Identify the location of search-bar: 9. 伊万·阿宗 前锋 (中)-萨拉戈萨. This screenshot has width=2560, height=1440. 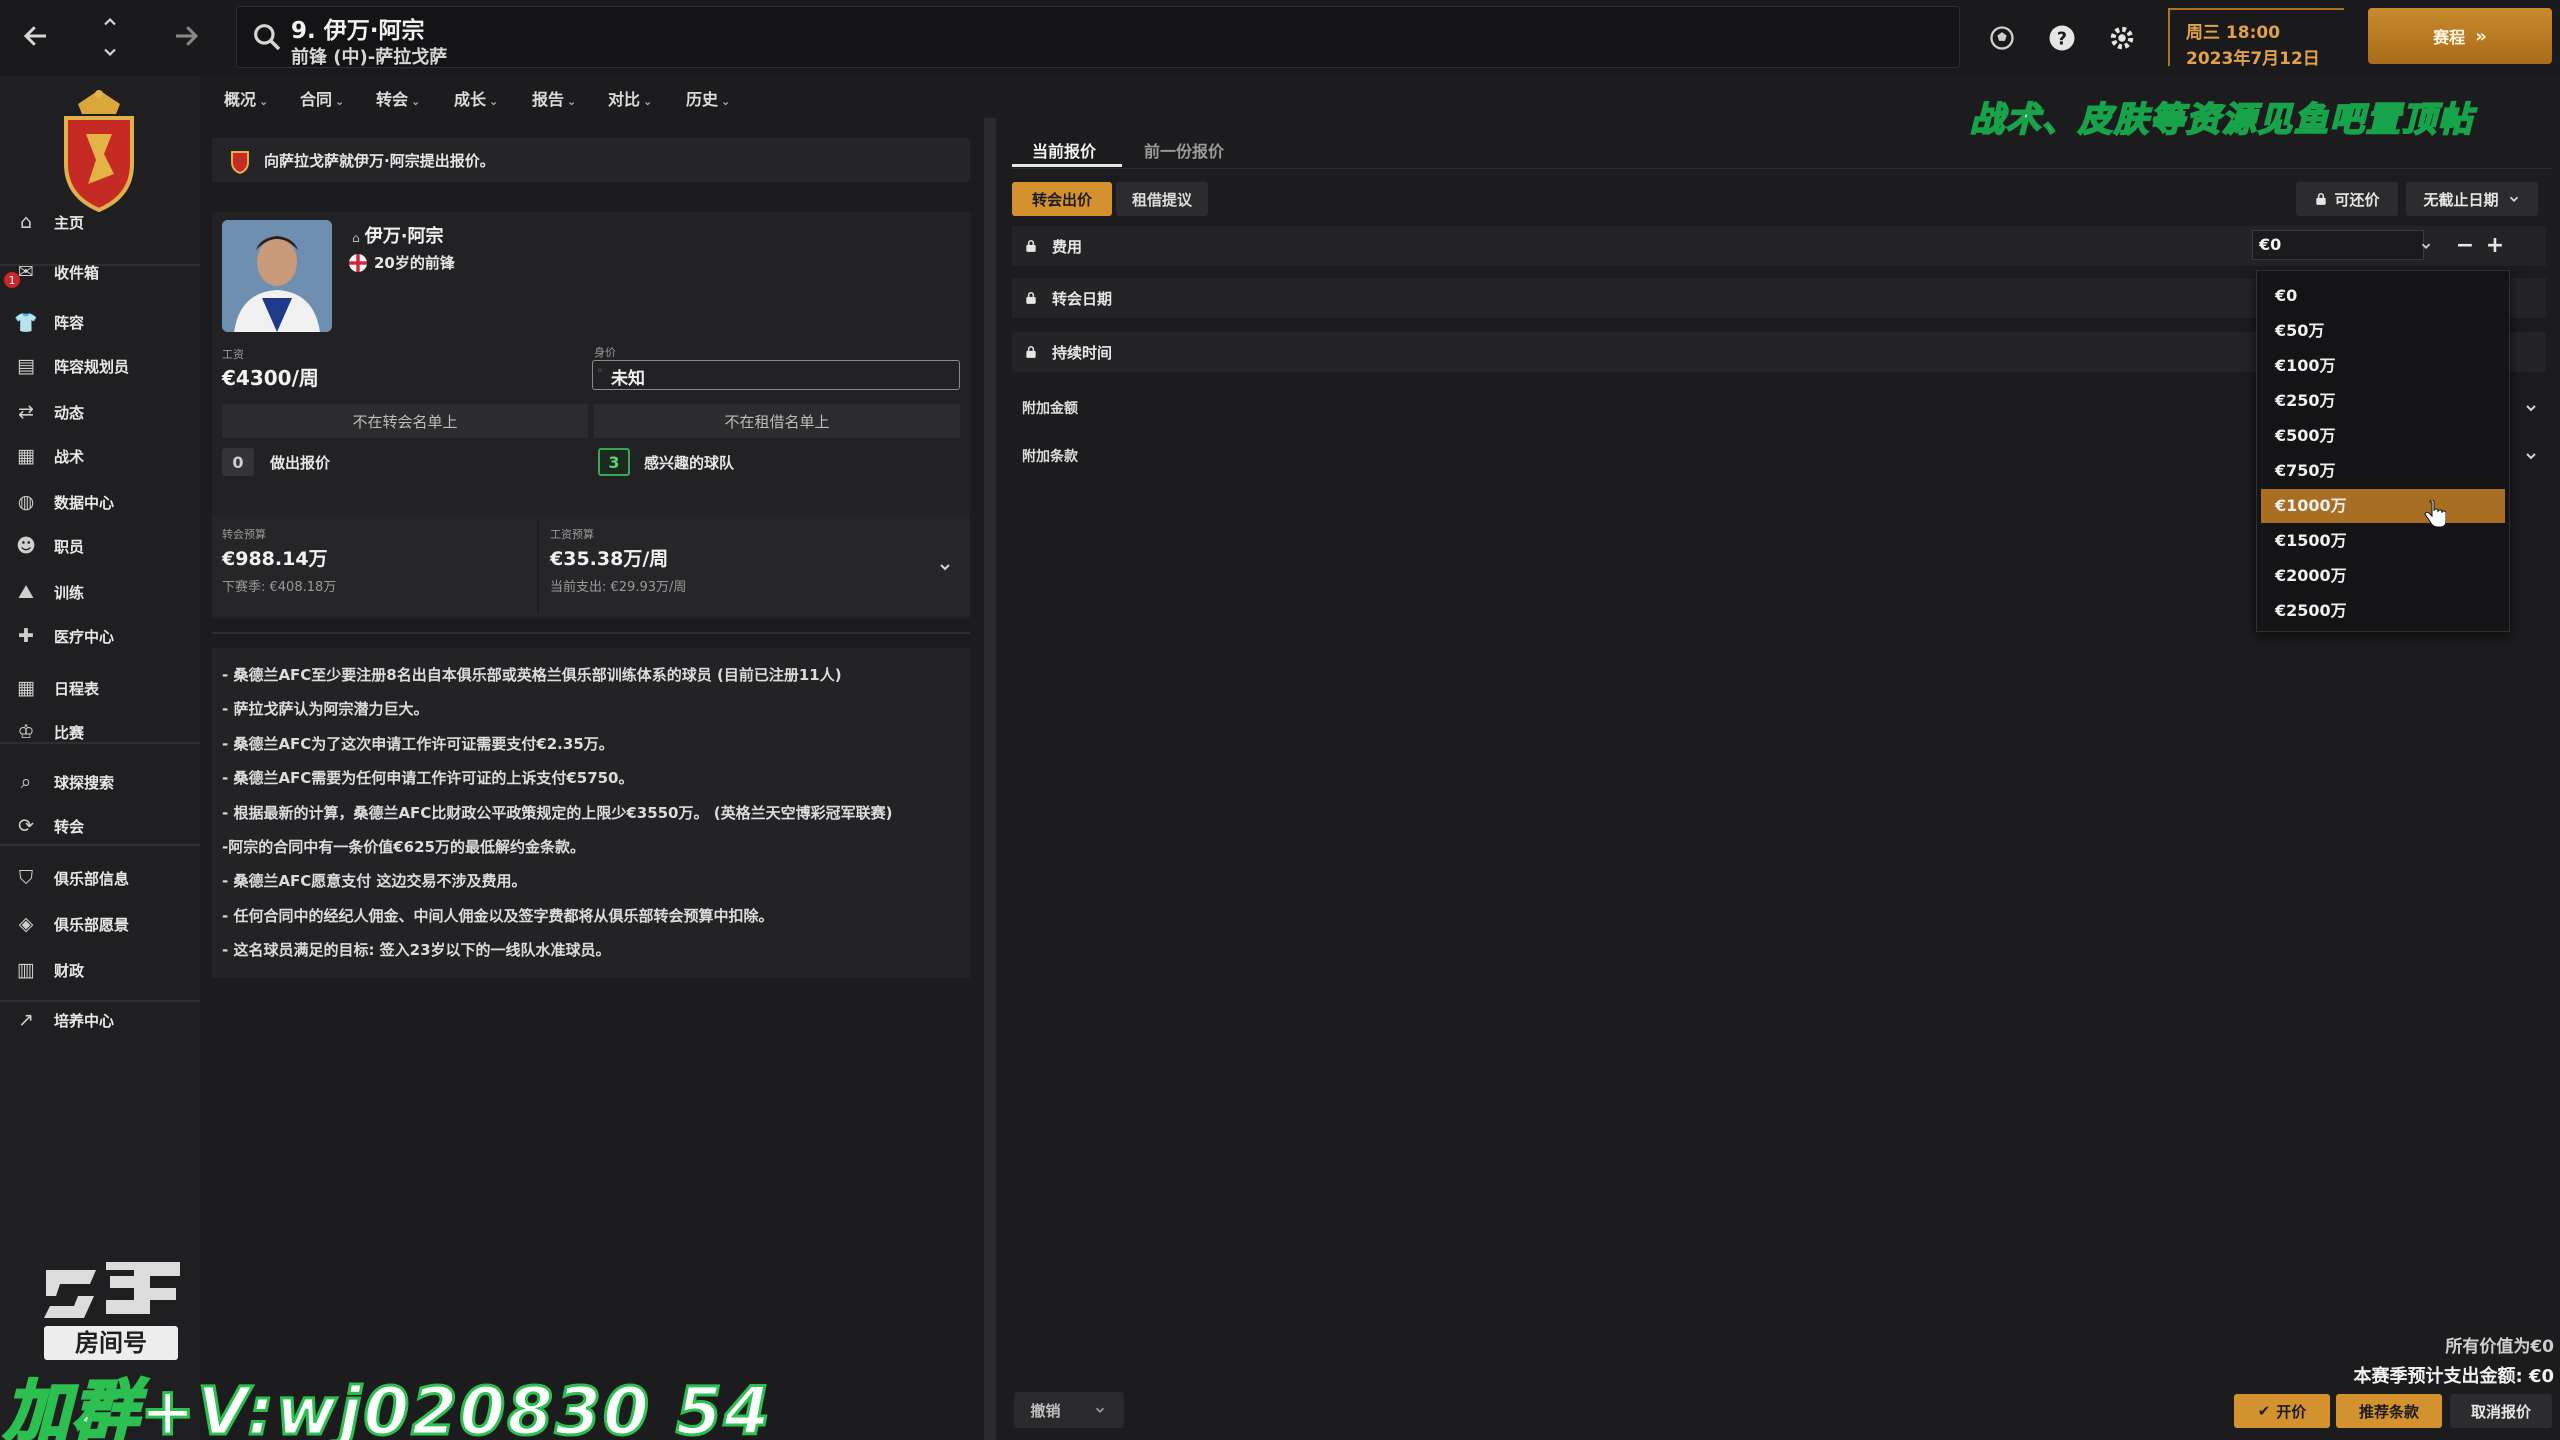
(1098, 37).